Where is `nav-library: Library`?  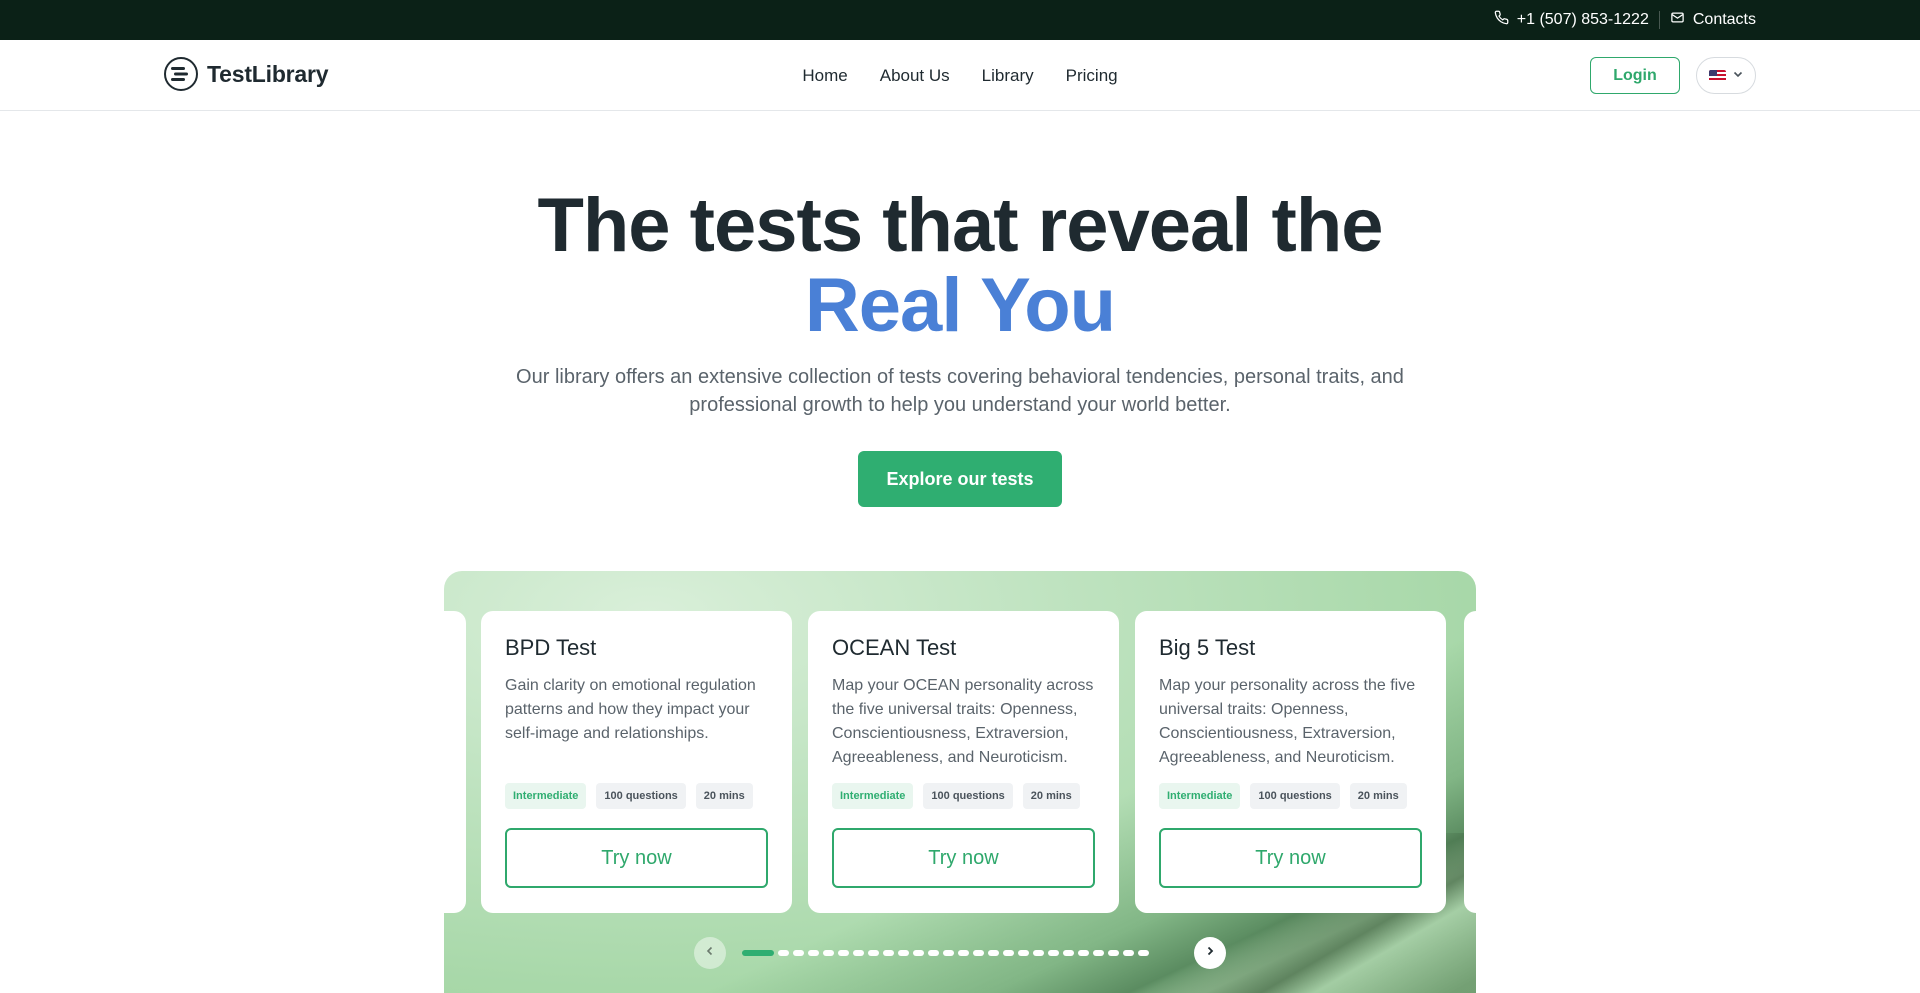
nav-library: Library is located at coordinates (1008, 76).